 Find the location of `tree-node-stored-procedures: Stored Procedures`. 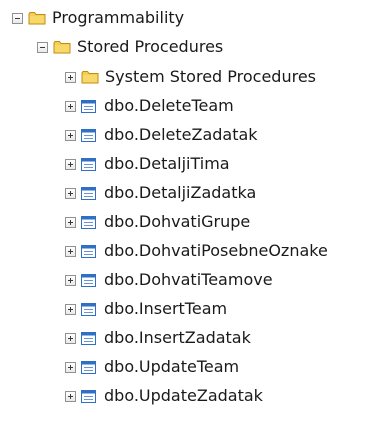

tree-node-stored-procedures: Stored Procedures is located at coordinates (130, 47).